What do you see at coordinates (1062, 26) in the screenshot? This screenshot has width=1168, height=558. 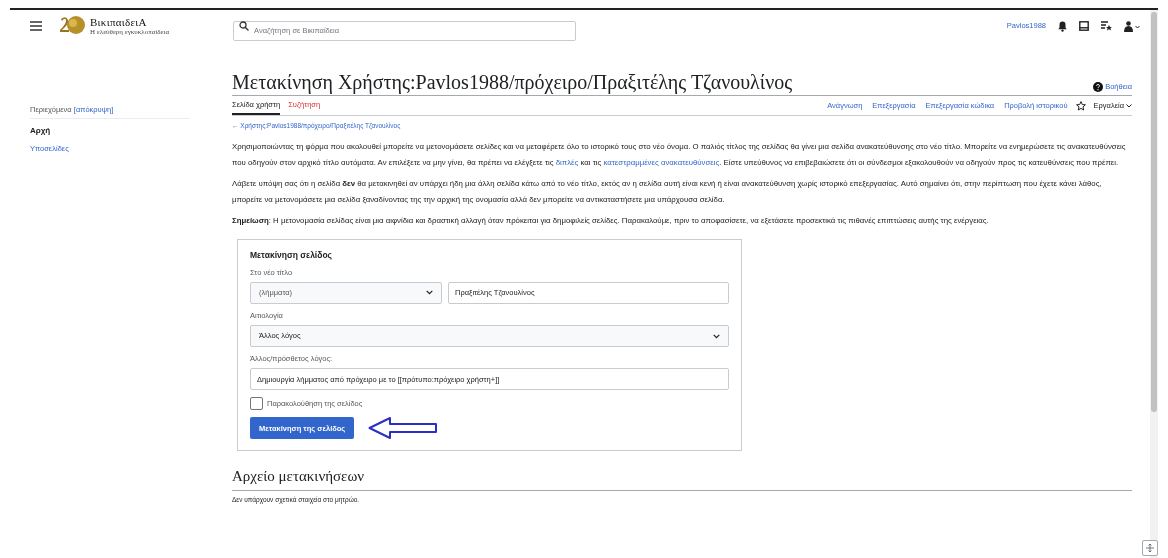 I see `bell-icon` at bounding box center [1062, 26].